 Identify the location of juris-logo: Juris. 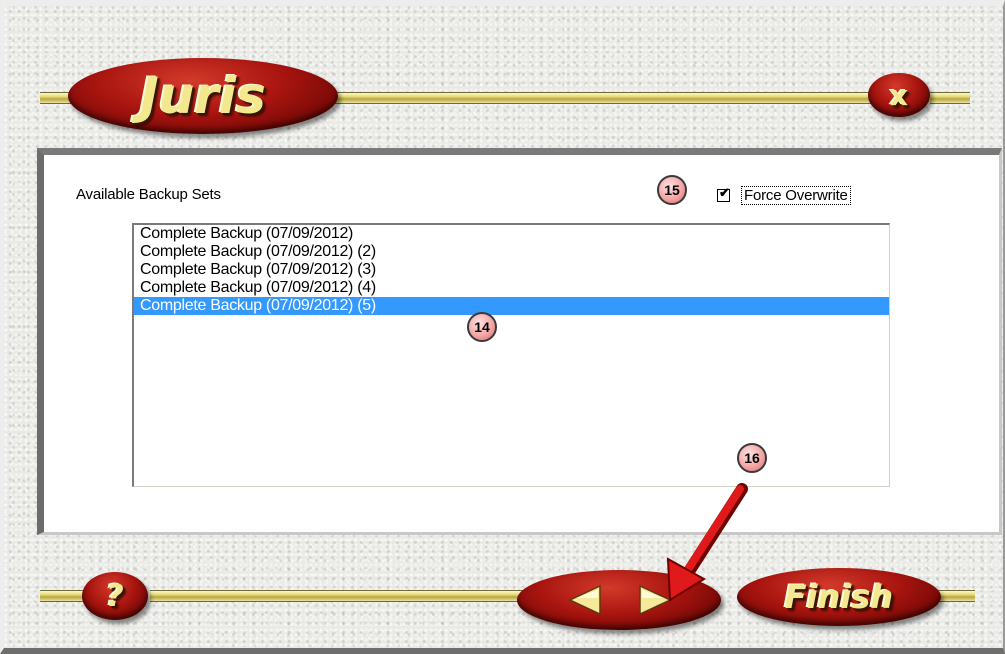
(203, 96).